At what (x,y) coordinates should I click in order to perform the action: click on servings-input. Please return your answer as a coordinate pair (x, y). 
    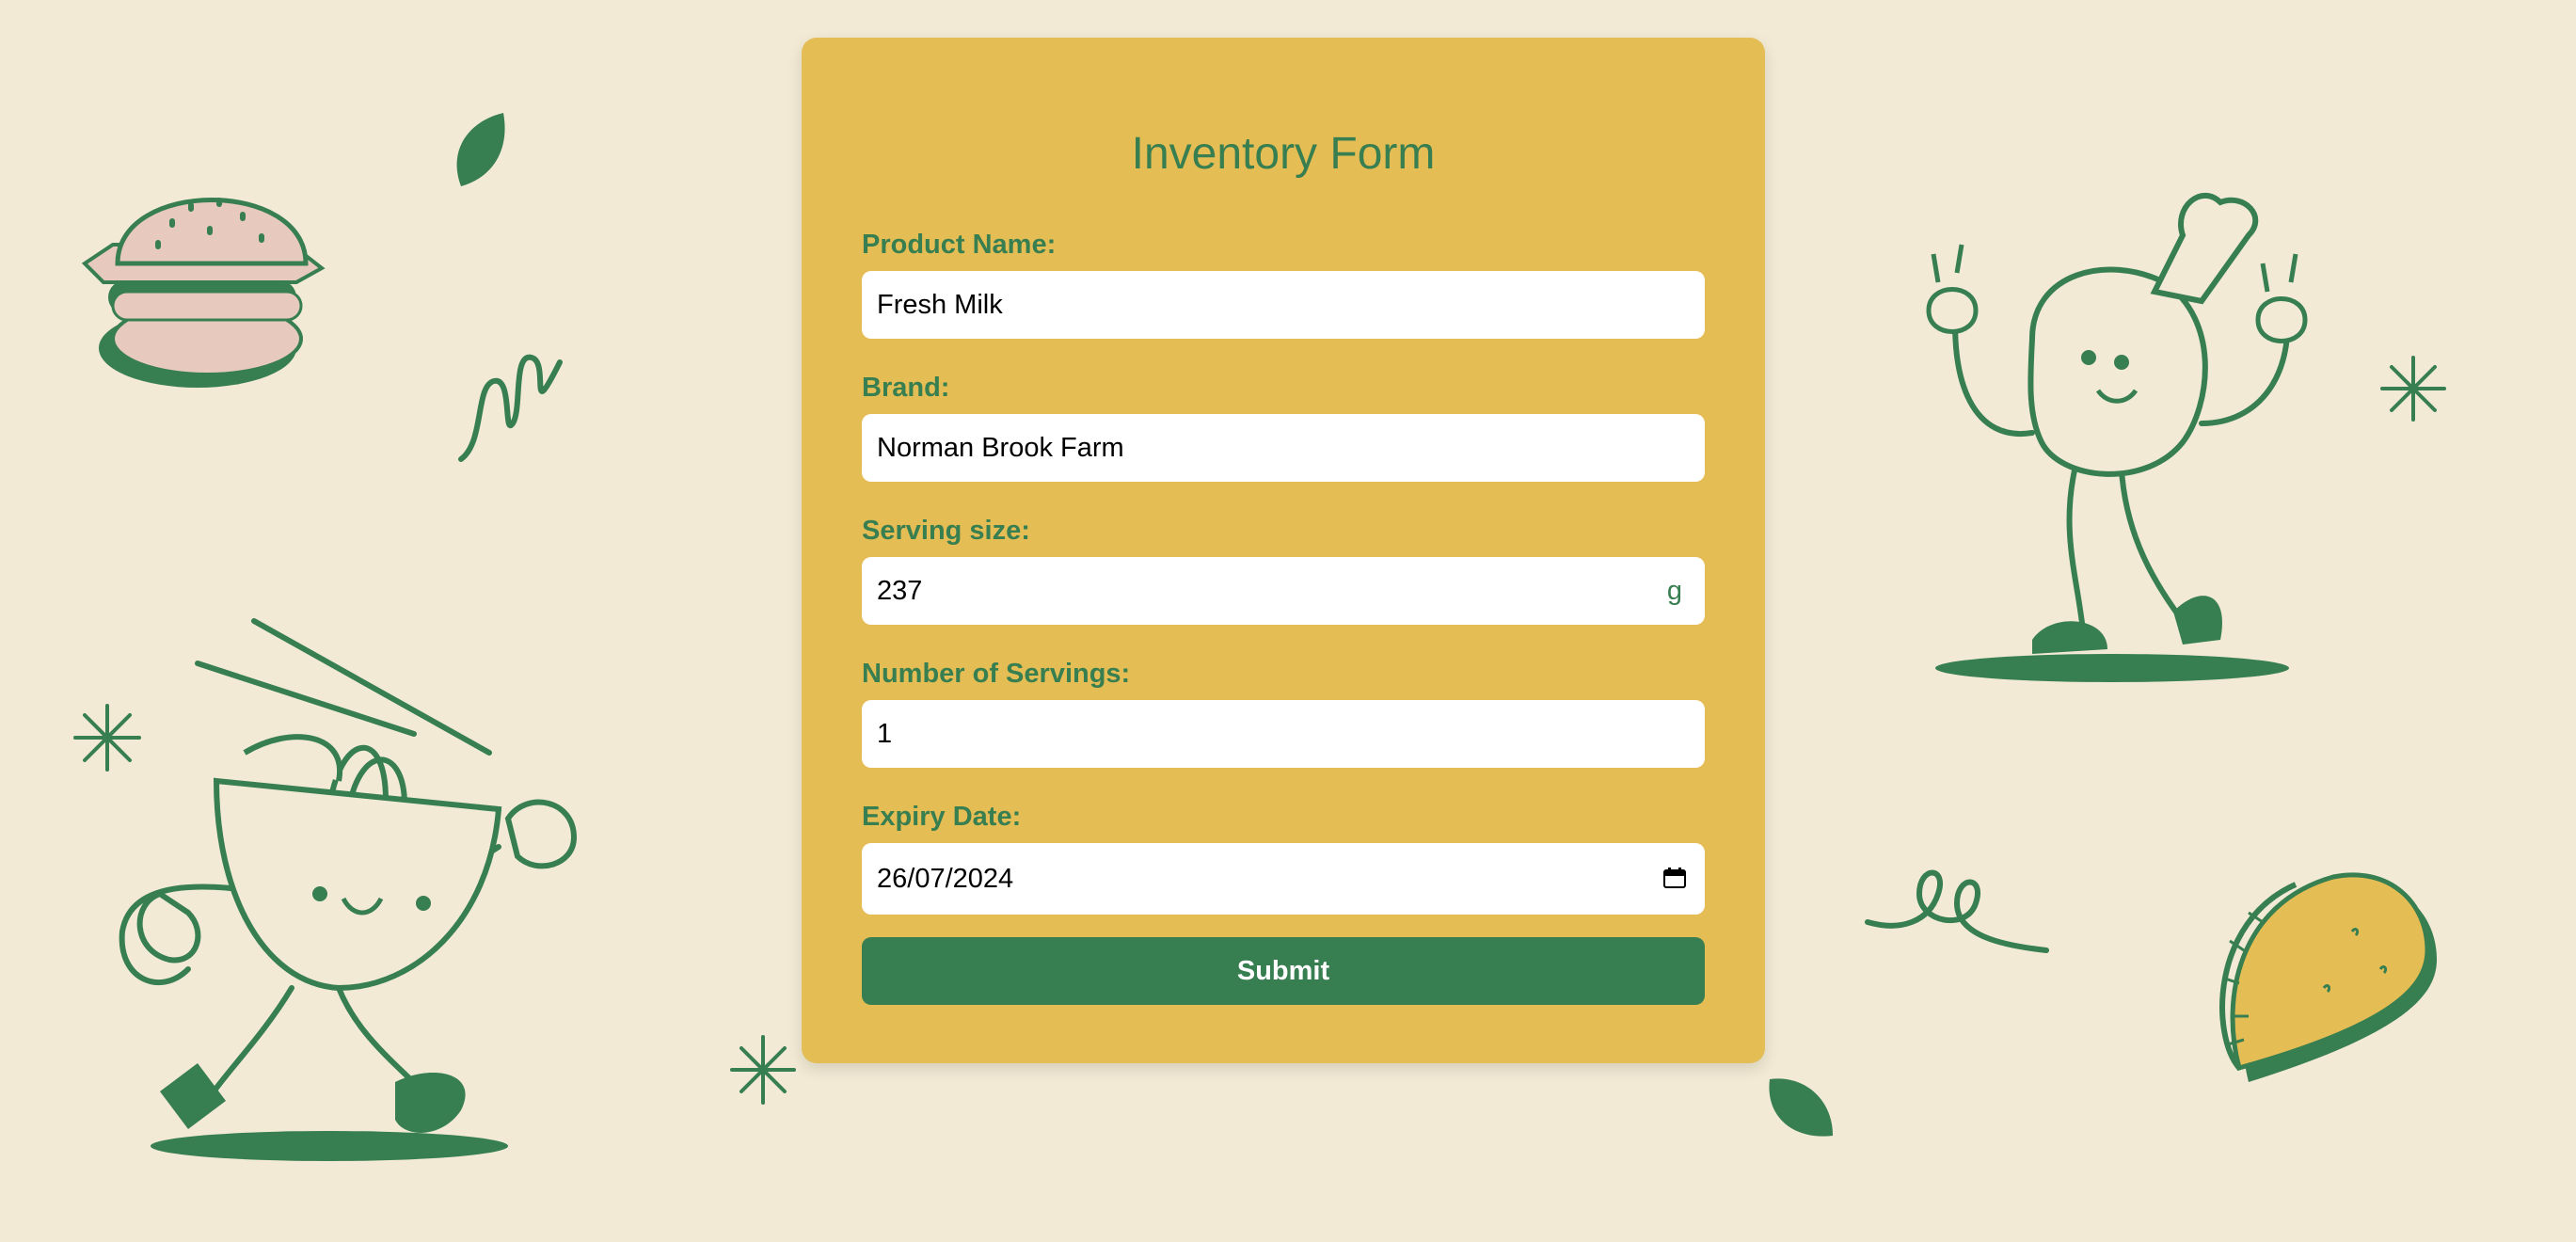
    Looking at the image, I should click on (1254, 734).